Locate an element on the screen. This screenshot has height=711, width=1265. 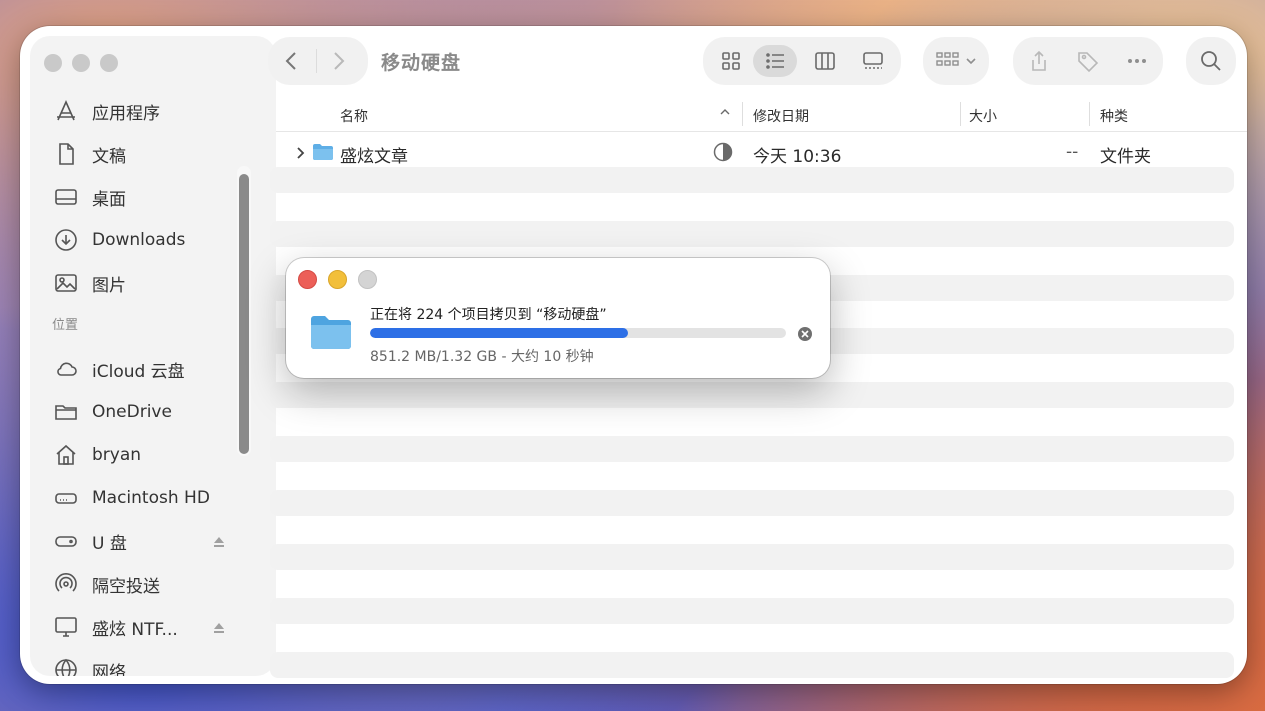
sidebar-item-documents: 文稿 is located at coordinates (89, 154).